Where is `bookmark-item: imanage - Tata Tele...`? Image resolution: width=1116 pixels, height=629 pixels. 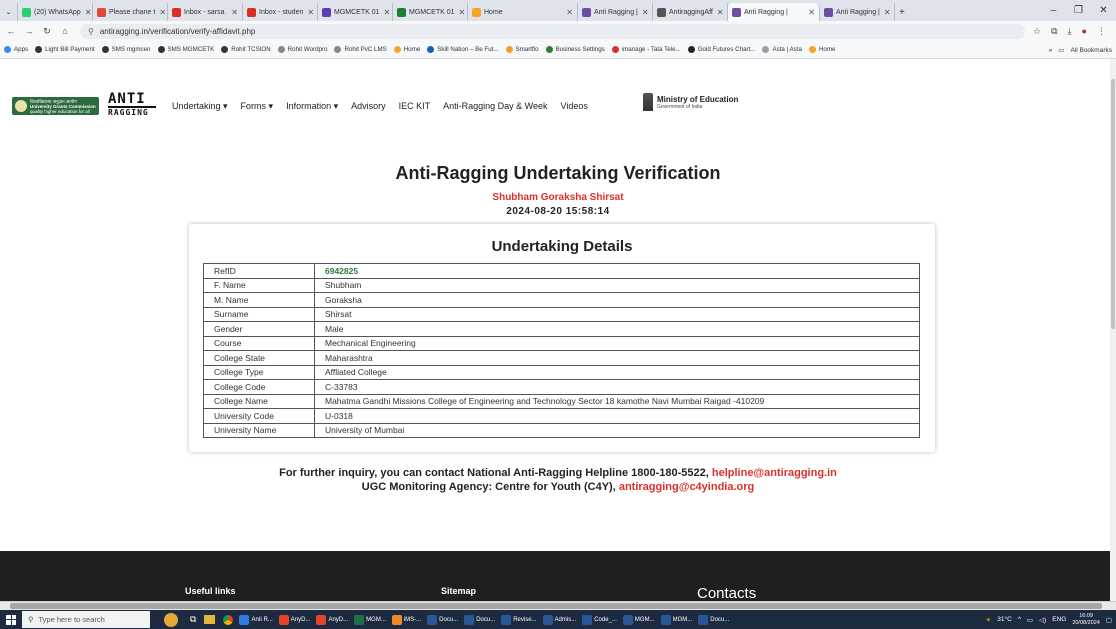 bookmark-item: imanage - Tata Tele... is located at coordinates (646, 49).